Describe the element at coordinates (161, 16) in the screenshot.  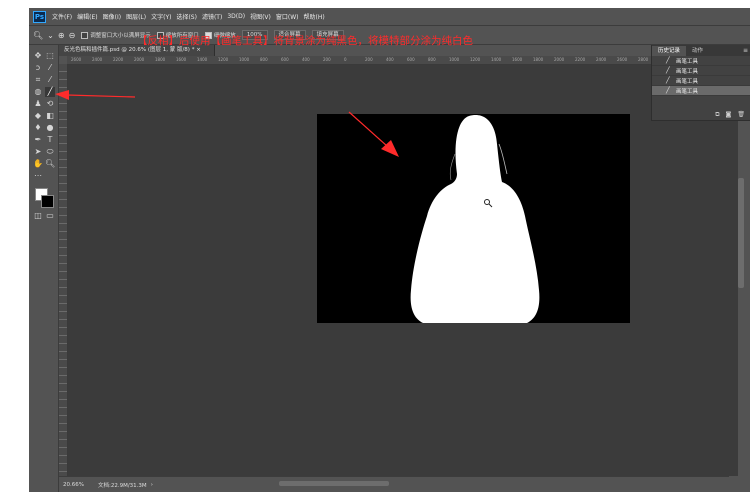
I see `menu-type: 文字(Y)` at that location.